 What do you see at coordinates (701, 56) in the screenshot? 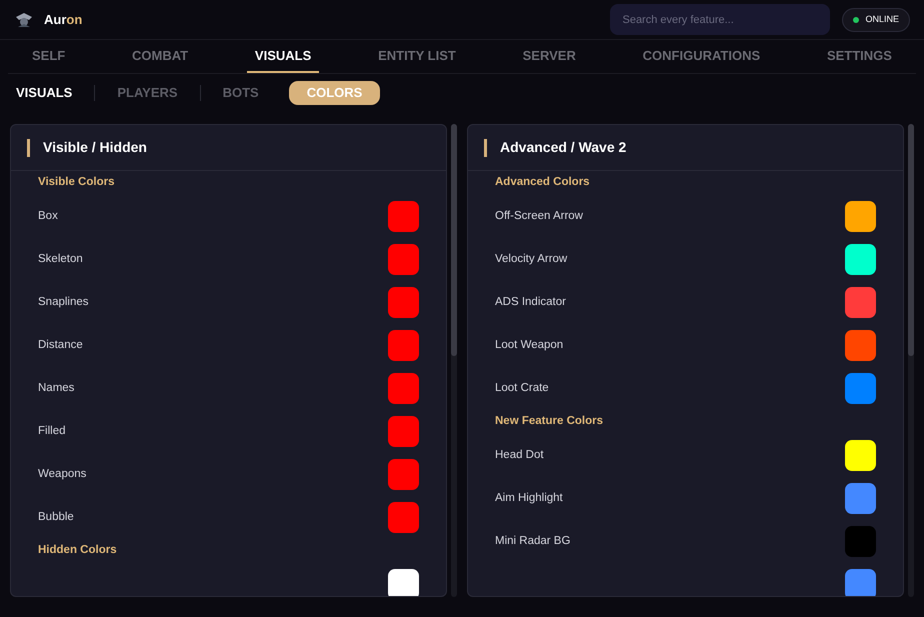
I see `main-tab: CONFIGURATIONS` at bounding box center [701, 56].